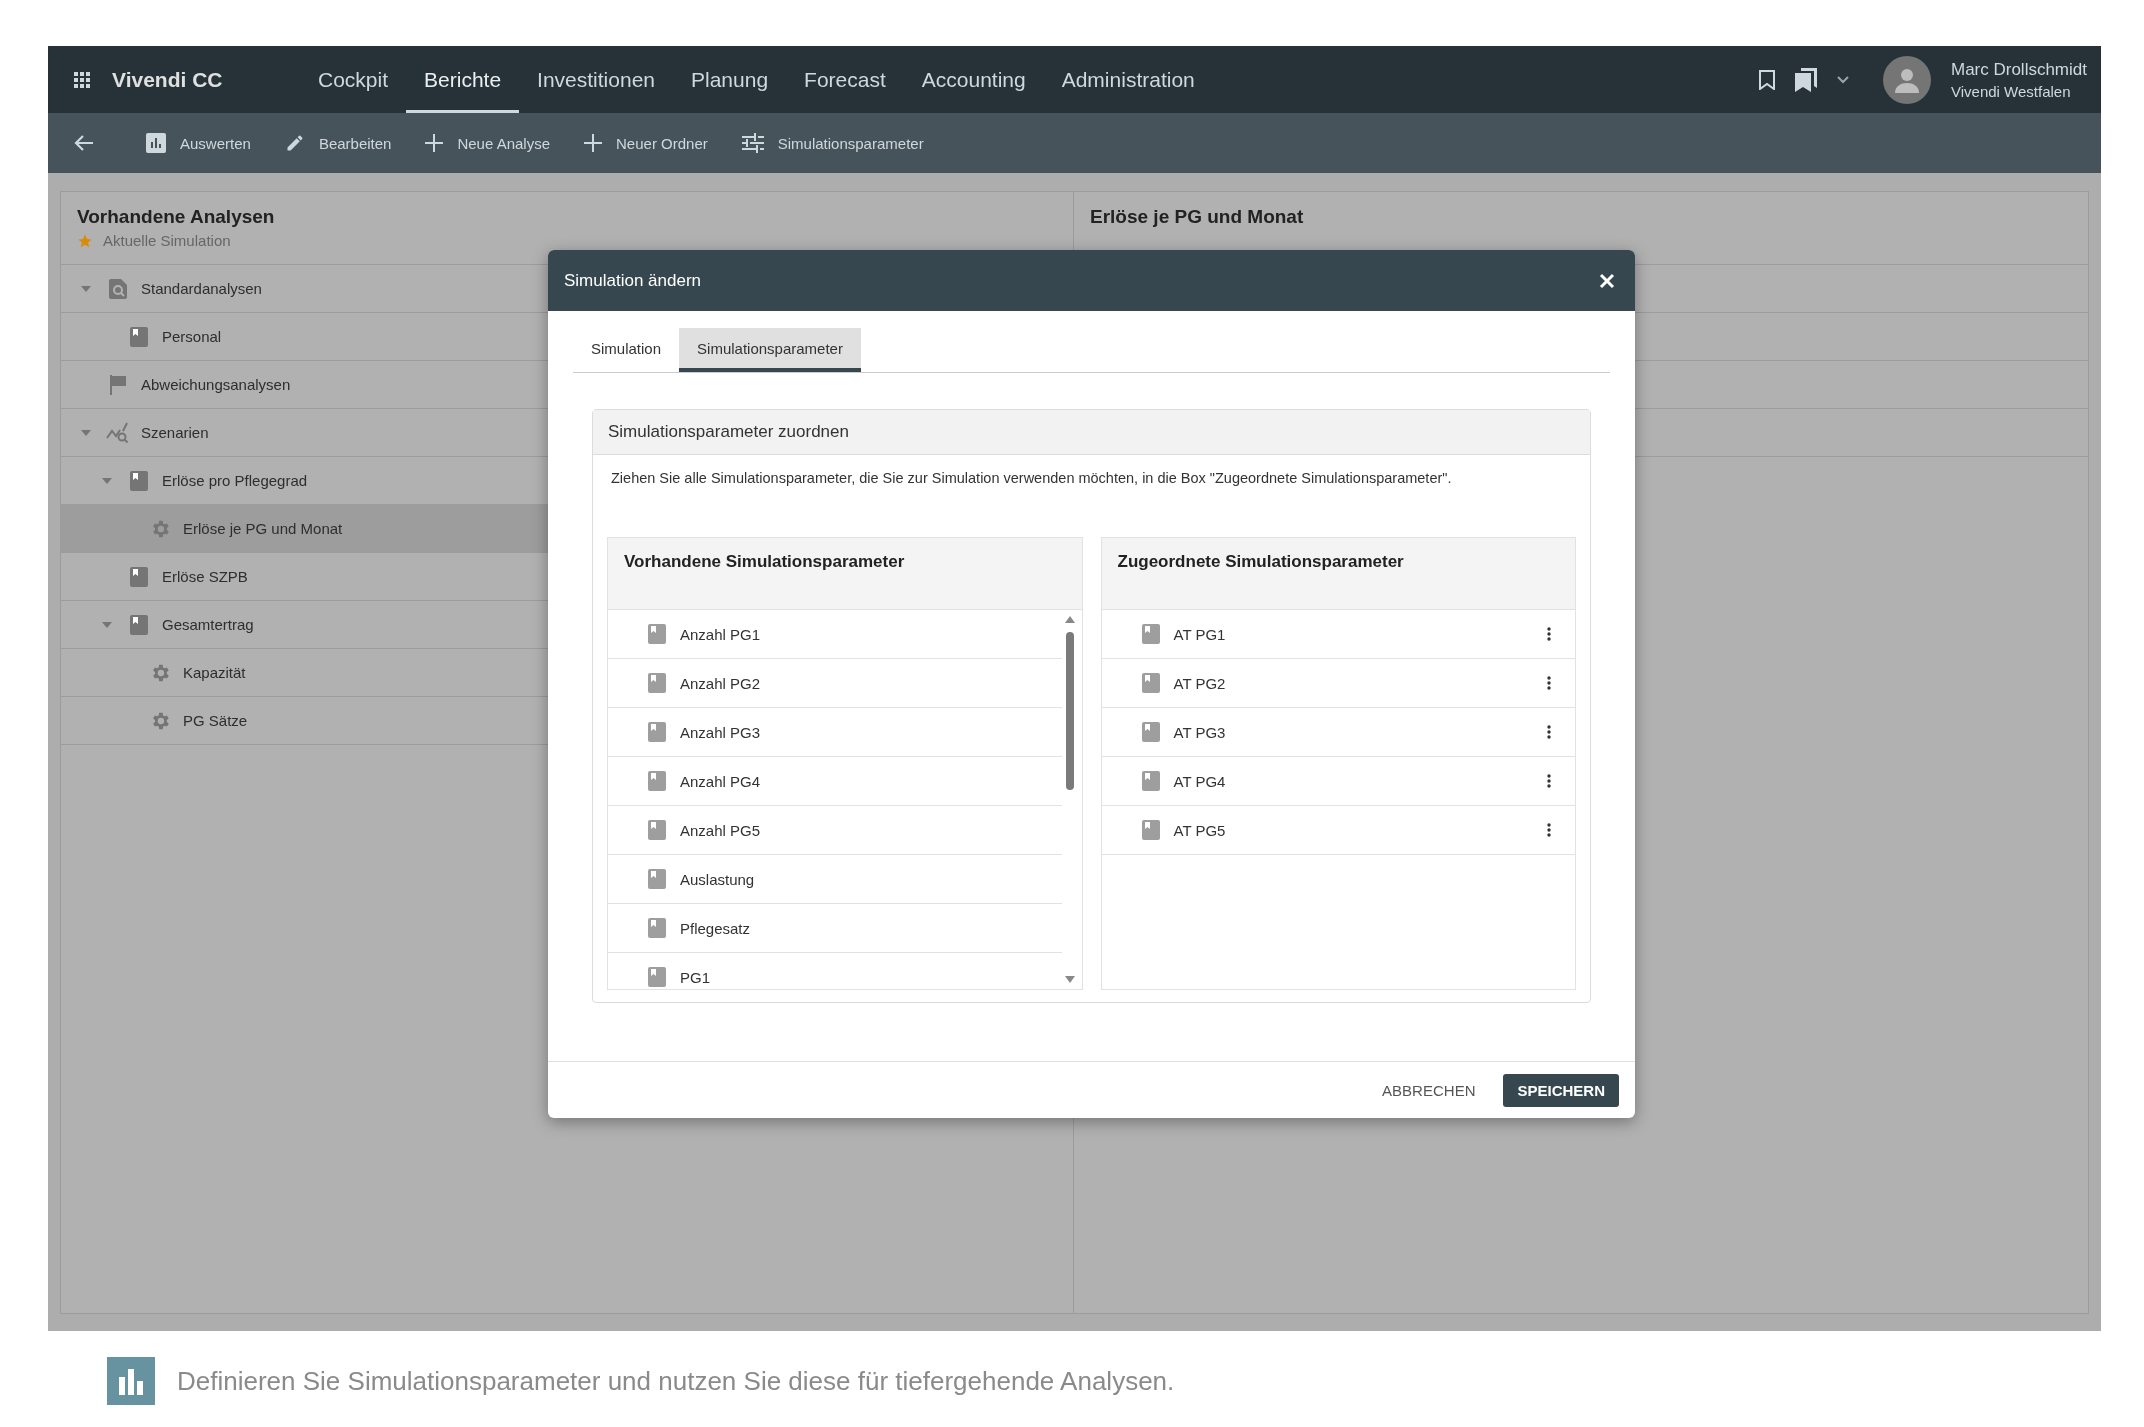 The width and height of the screenshot is (2144, 1427). Describe the element at coordinates (84, 143) in the screenshot. I see `back-arrow-icon` at that location.